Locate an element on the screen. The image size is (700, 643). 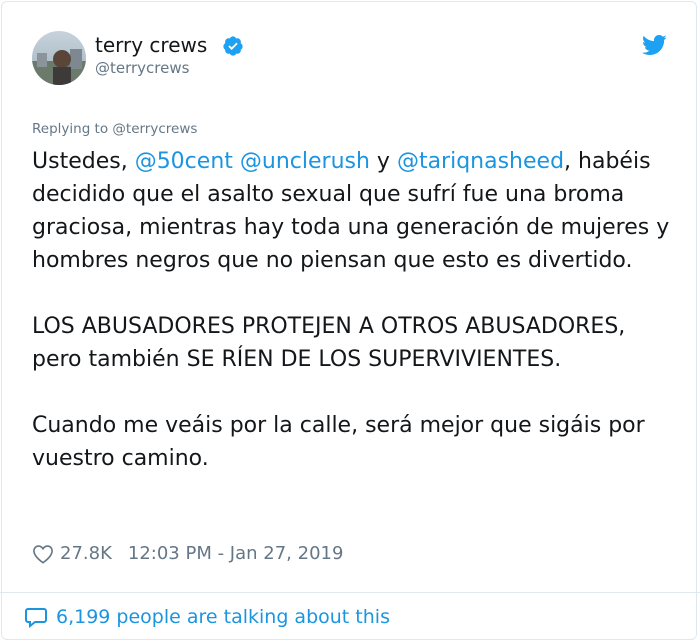
tweet-text-intro: Ustedes, is located at coordinates (83, 161).